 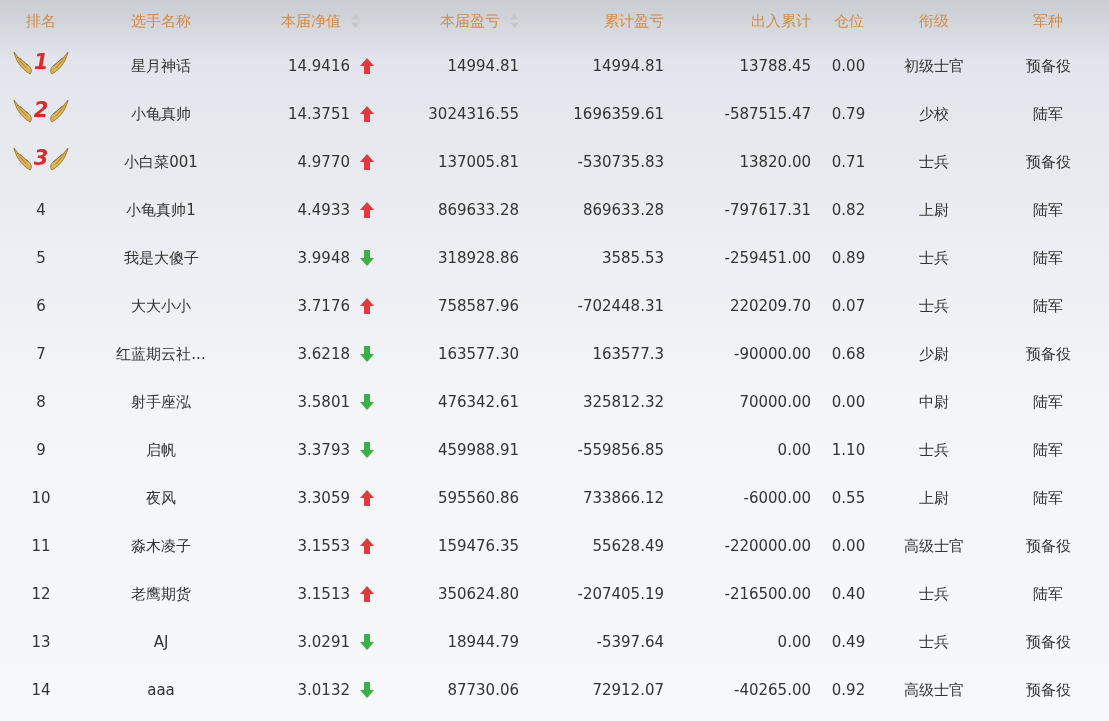 What do you see at coordinates (323, 402) in the screenshot?
I see `net-value: 3.5801` at bounding box center [323, 402].